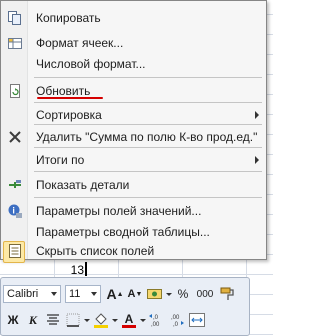 Image resolution: width=320 pixels, height=336 pixels. I want to click on field-list-icon, so click(15, 251).